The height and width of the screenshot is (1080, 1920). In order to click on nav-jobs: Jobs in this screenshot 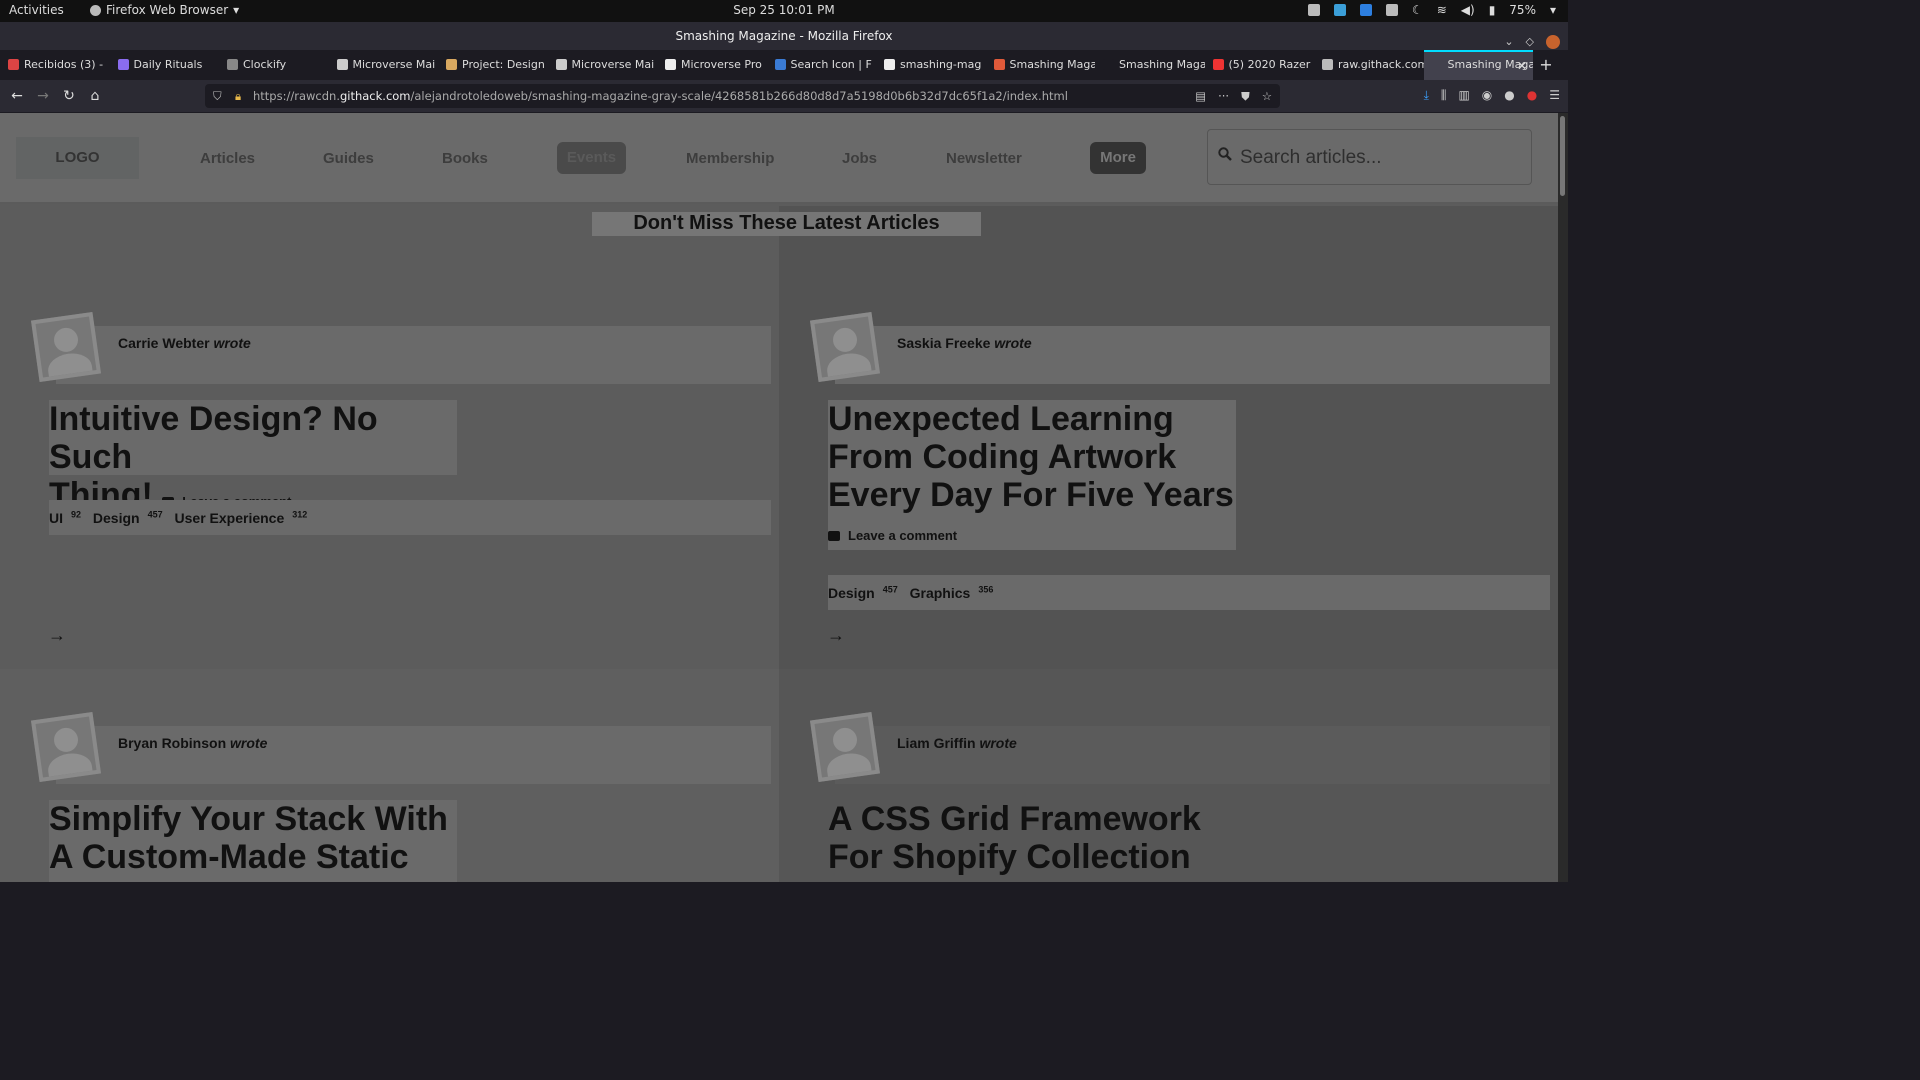, I will do `click(859, 158)`.